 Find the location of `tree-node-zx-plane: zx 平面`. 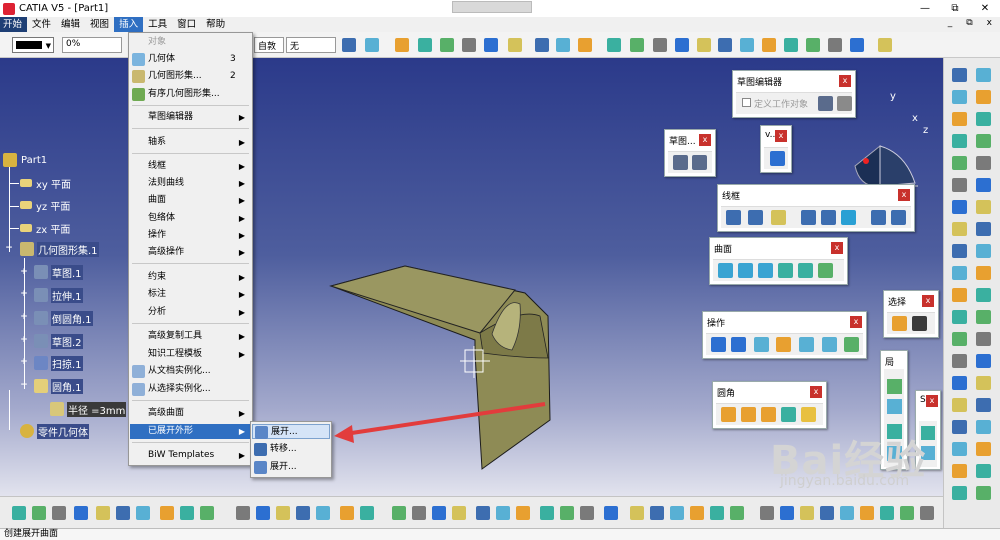

tree-node-zx-plane: zx 平面 is located at coordinates (45, 228).